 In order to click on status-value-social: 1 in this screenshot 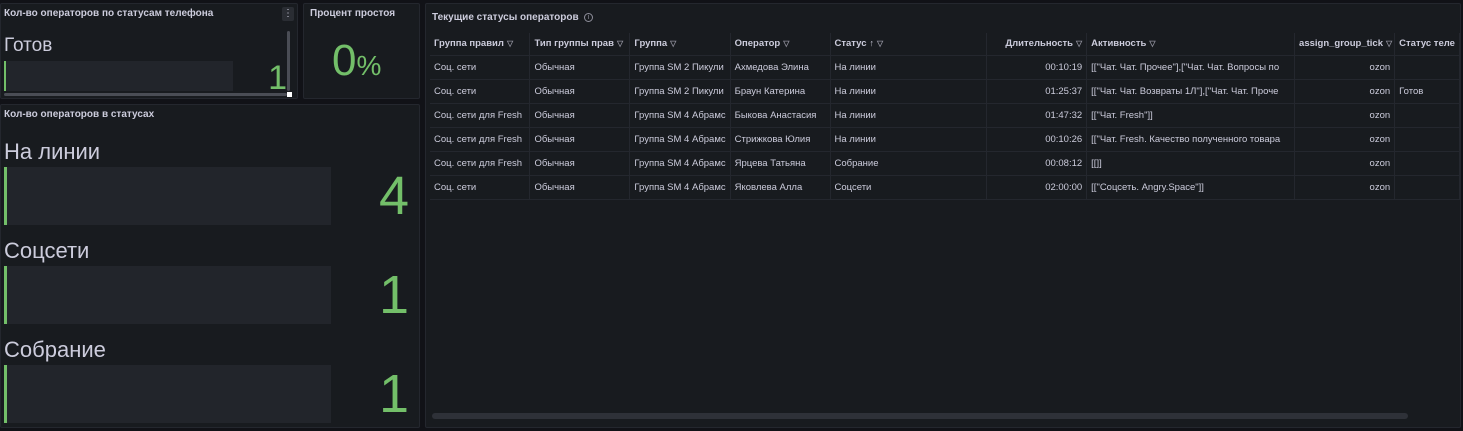, I will do `click(393, 295)`.